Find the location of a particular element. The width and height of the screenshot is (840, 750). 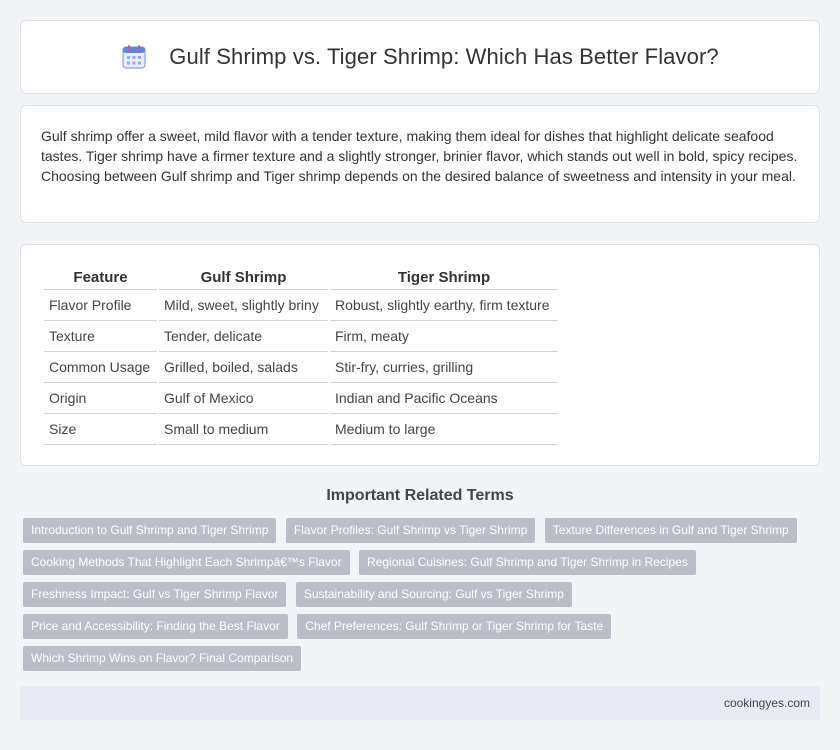

feature-cell: Texture is located at coordinates (100, 336).